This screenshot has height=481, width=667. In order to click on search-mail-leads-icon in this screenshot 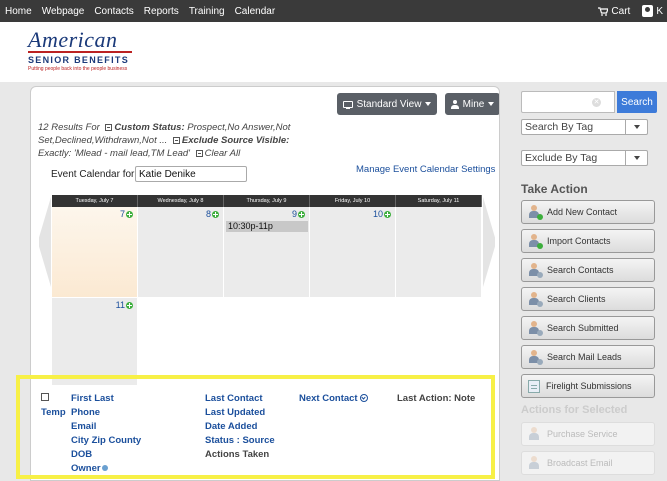, I will do `click(535, 357)`.